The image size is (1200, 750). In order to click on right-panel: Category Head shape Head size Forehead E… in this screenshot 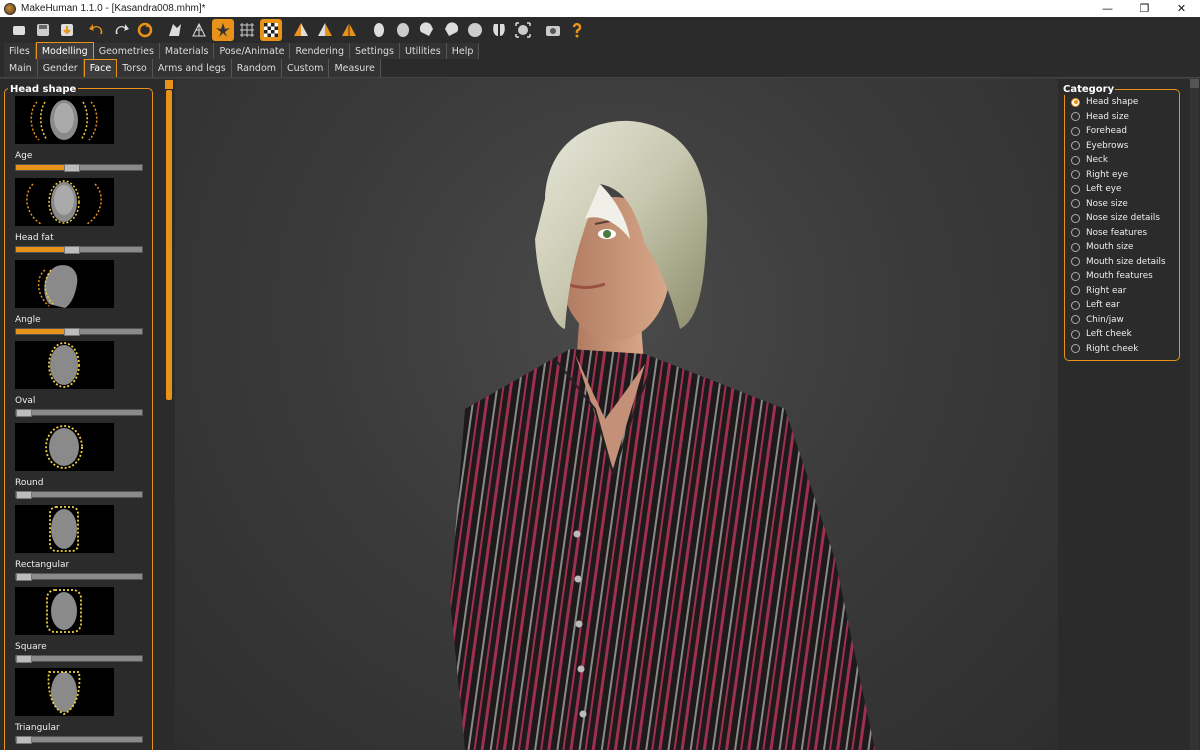, I will do `click(1129, 414)`.